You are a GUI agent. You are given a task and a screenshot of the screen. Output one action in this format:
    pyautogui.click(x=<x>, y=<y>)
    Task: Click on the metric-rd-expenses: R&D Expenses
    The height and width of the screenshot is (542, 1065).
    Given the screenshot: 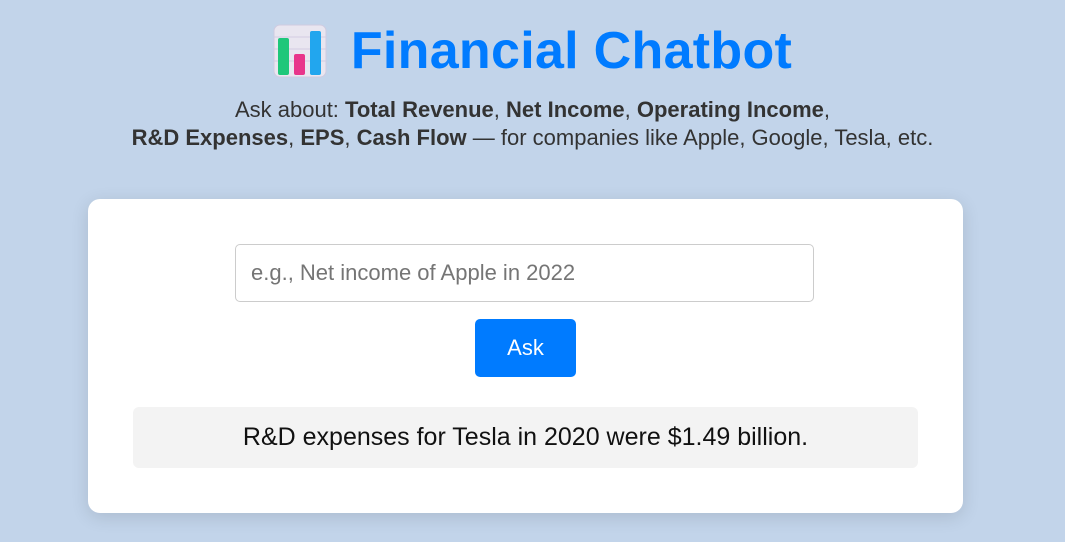 What is the action you would take?
    pyautogui.click(x=210, y=137)
    